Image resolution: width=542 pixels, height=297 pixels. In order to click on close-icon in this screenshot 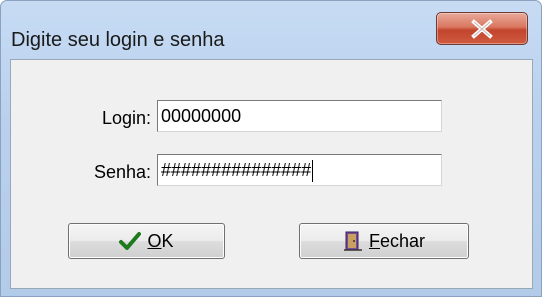, I will do `click(482, 29)`.